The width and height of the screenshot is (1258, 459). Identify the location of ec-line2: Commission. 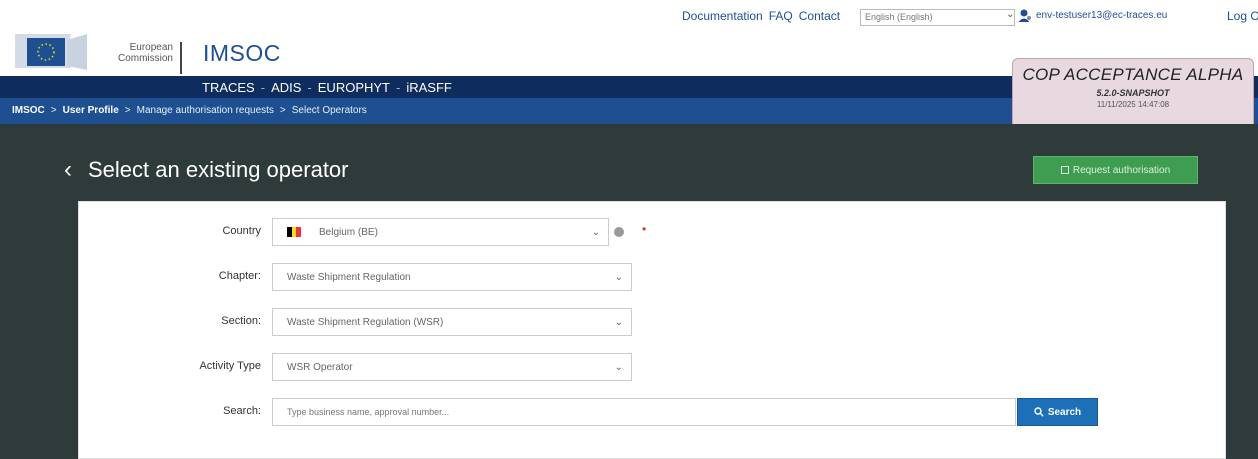
(145, 58).